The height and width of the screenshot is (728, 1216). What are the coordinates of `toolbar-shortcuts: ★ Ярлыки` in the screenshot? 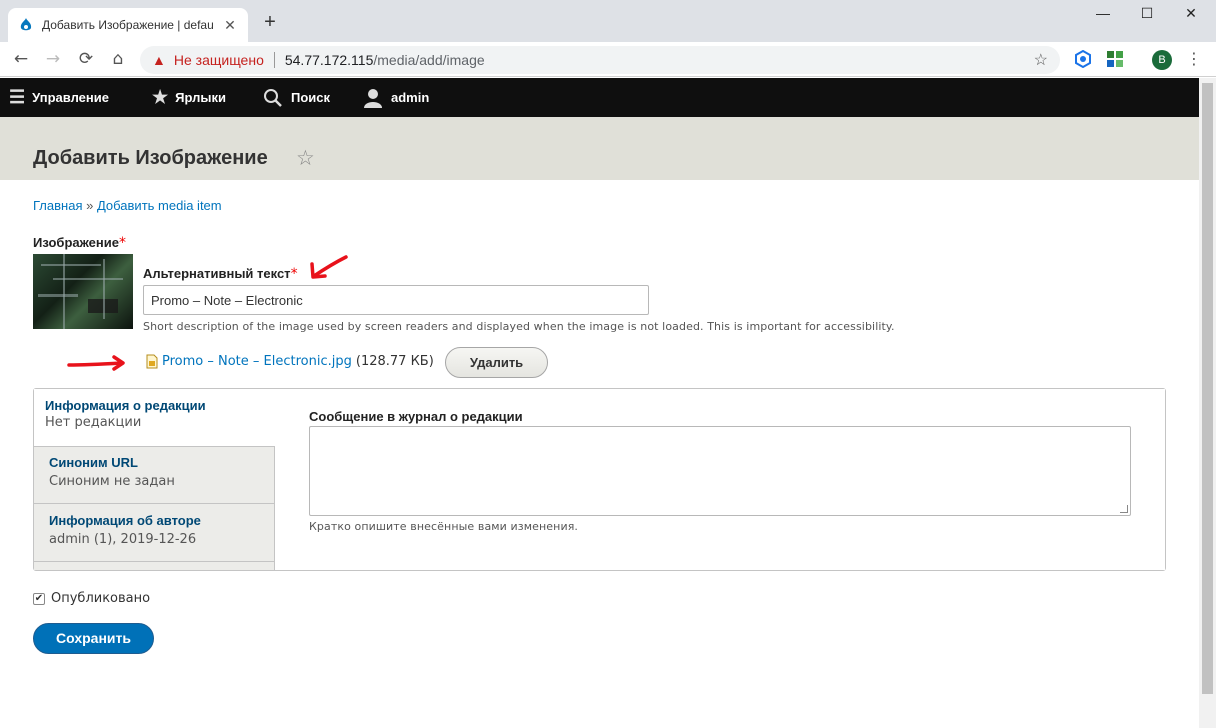 It's located at (189, 97).